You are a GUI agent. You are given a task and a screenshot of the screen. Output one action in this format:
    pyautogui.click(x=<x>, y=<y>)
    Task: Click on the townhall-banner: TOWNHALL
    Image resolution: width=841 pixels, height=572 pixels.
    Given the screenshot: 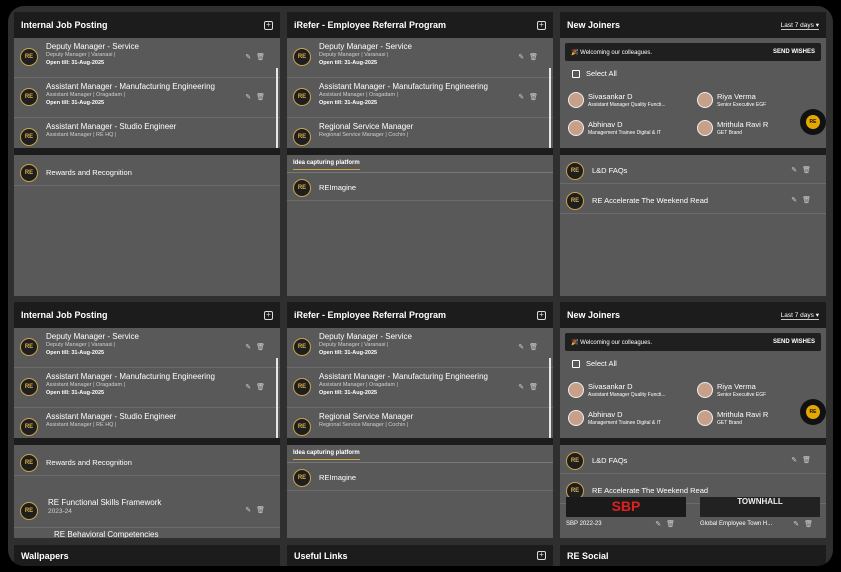 What is the action you would take?
    pyautogui.click(x=760, y=507)
    